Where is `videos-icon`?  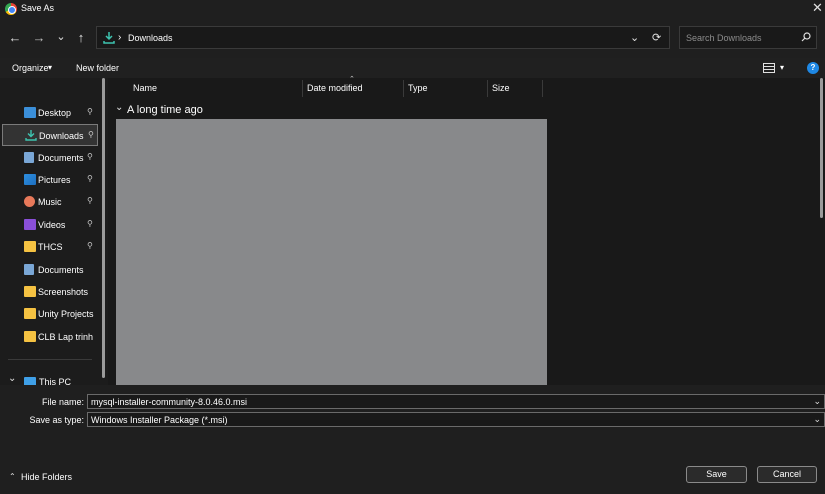
videos-icon is located at coordinates (30, 224).